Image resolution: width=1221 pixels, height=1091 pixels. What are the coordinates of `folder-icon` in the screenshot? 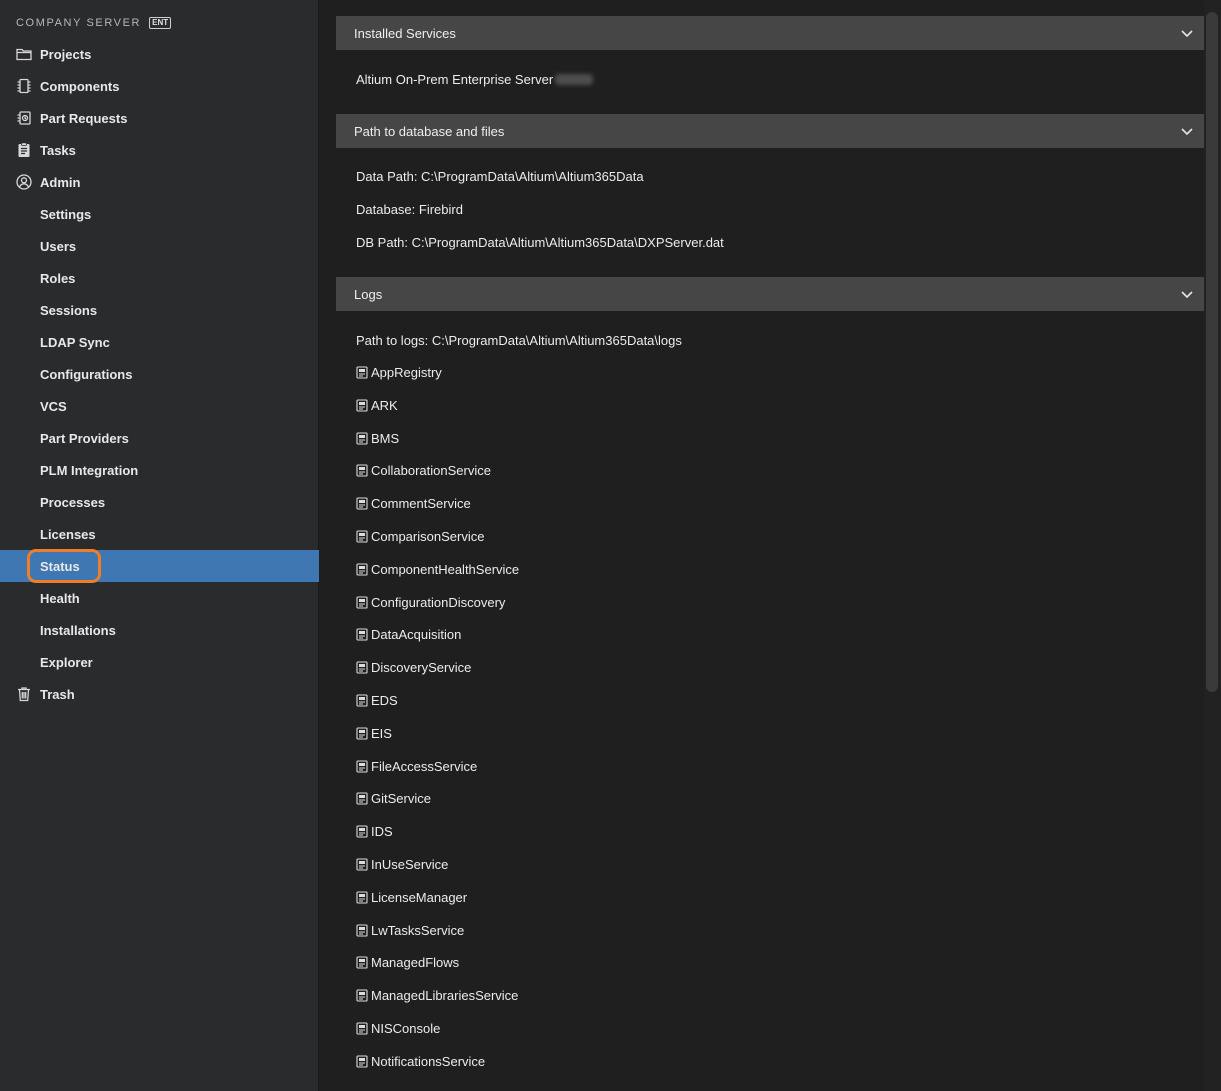 It's located at (24, 54).